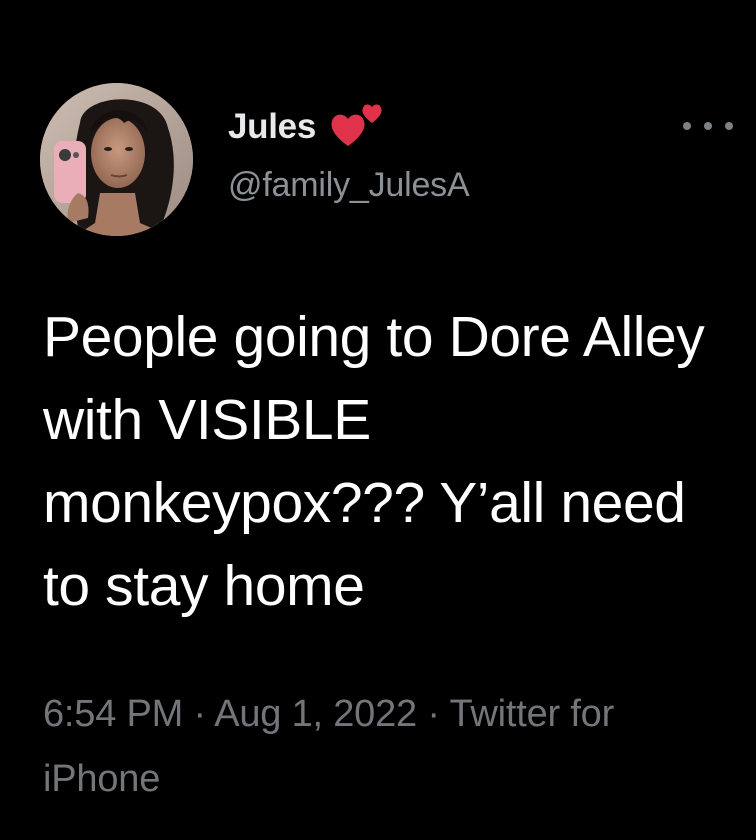  Describe the element at coordinates (349, 185) in the screenshot. I see `author-handle: @family_JulesA` at that location.